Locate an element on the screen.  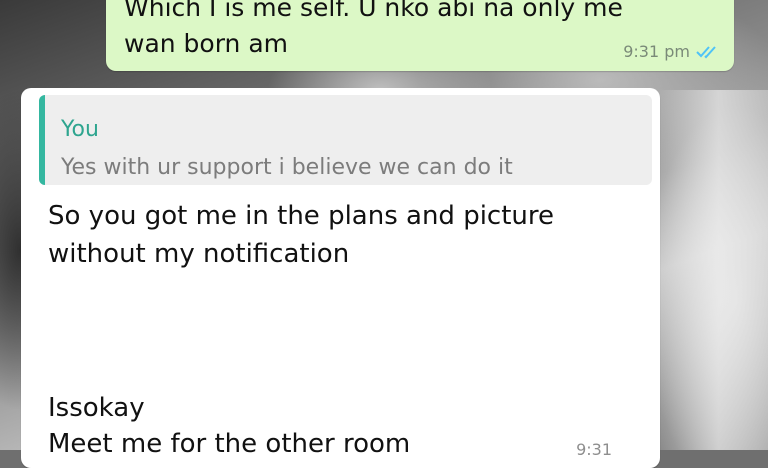
outgoing-message-time: 9:31 pm is located at coordinates (656, 51).